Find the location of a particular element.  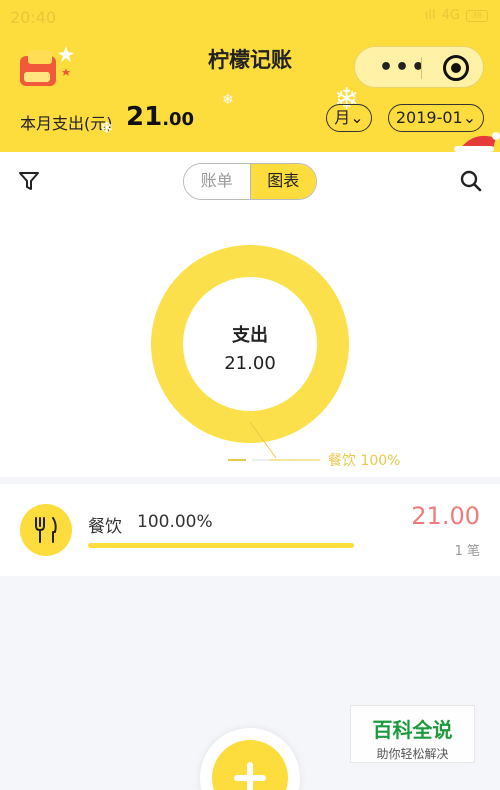

category-count: 1 笔 is located at coordinates (467, 551).